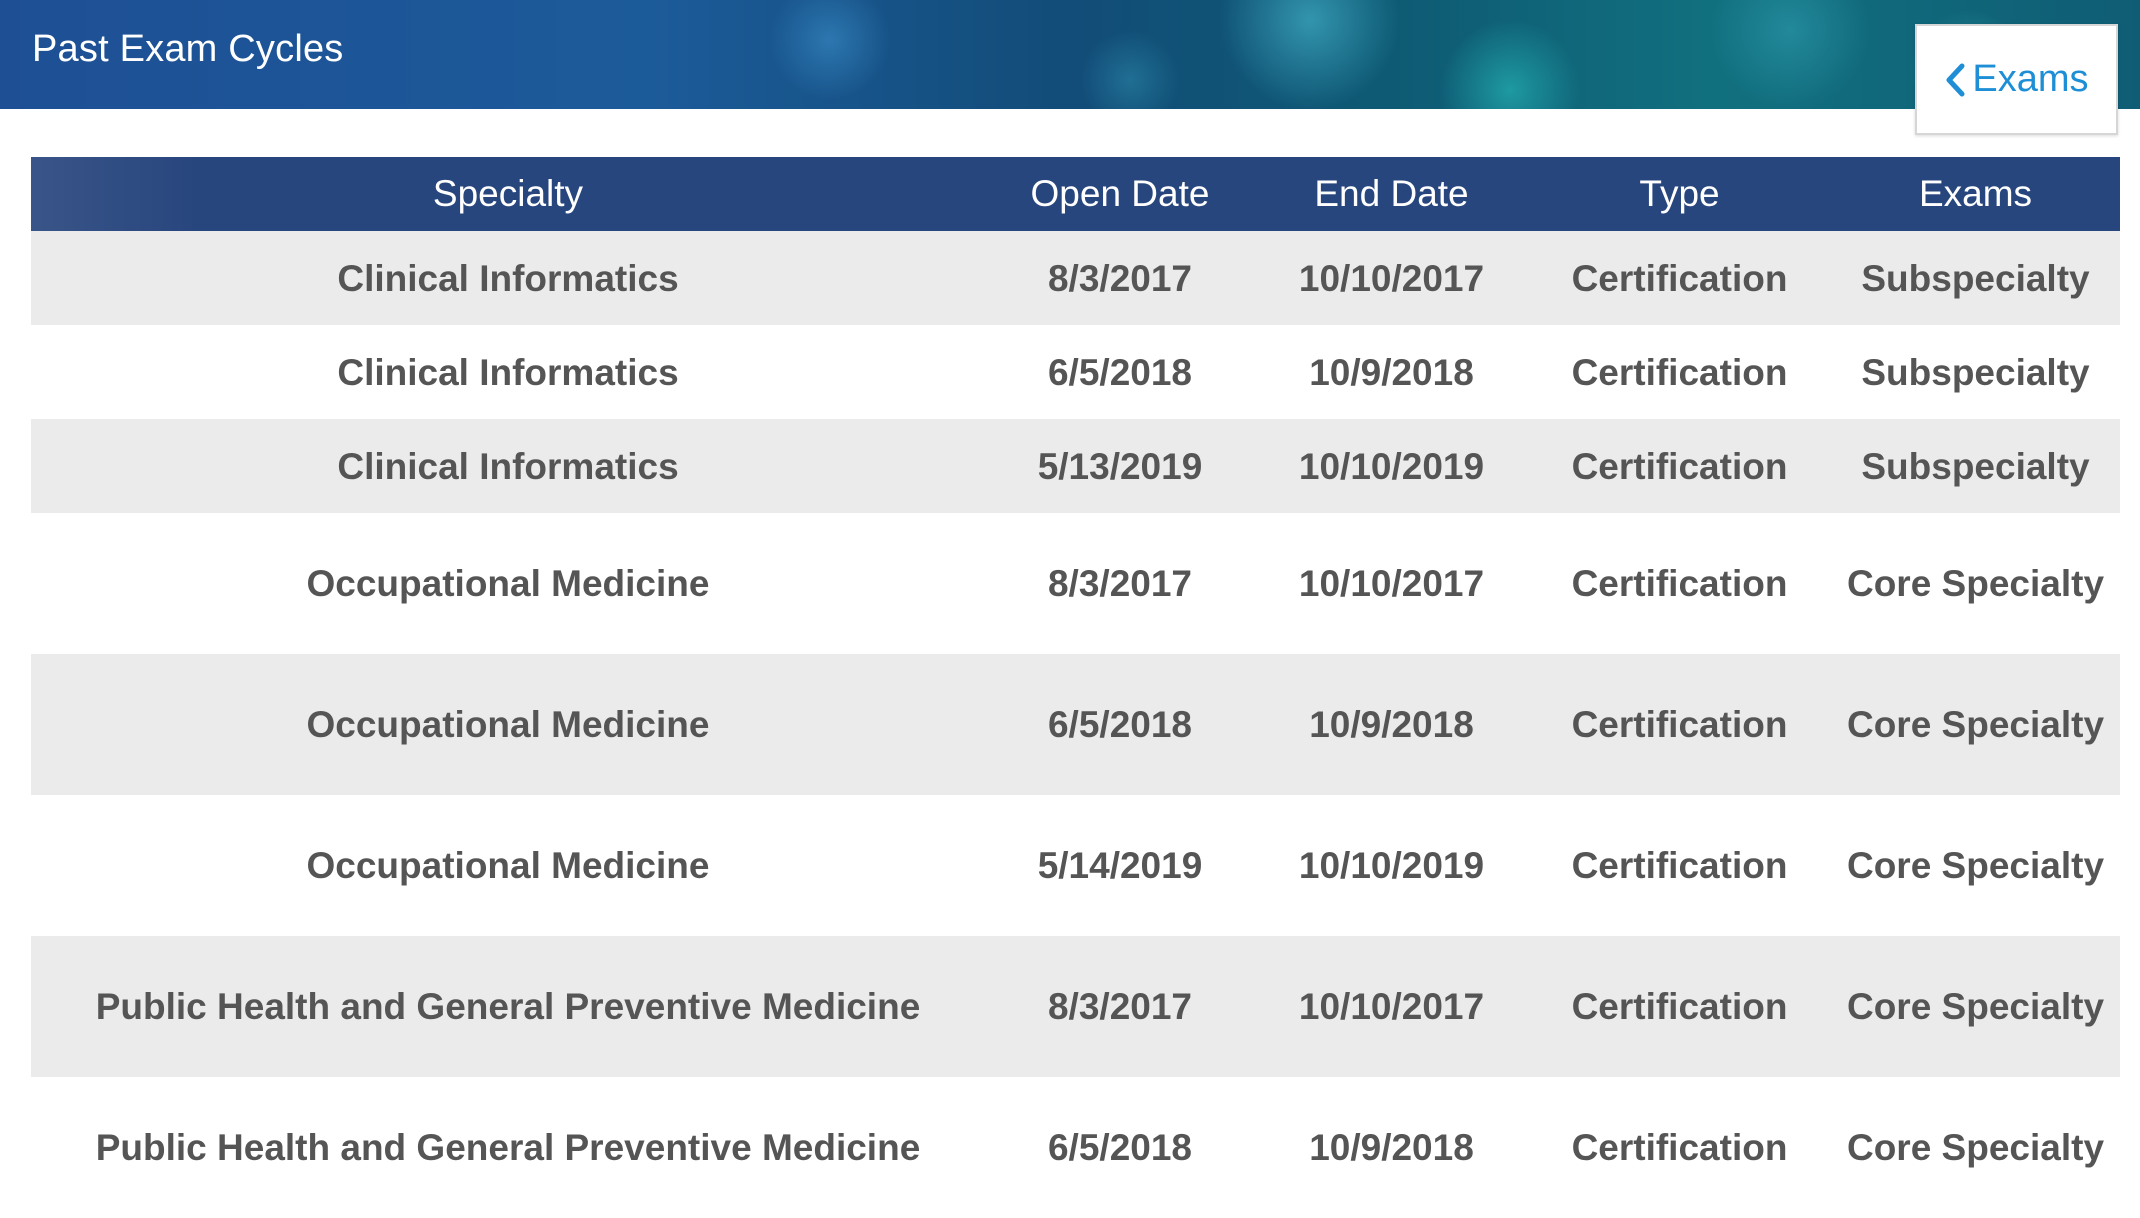 The width and height of the screenshot is (2140, 1218). Describe the element at coordinates (508, 194) in the screenshot. I see `column-header-specialty: Specialty` at that location.